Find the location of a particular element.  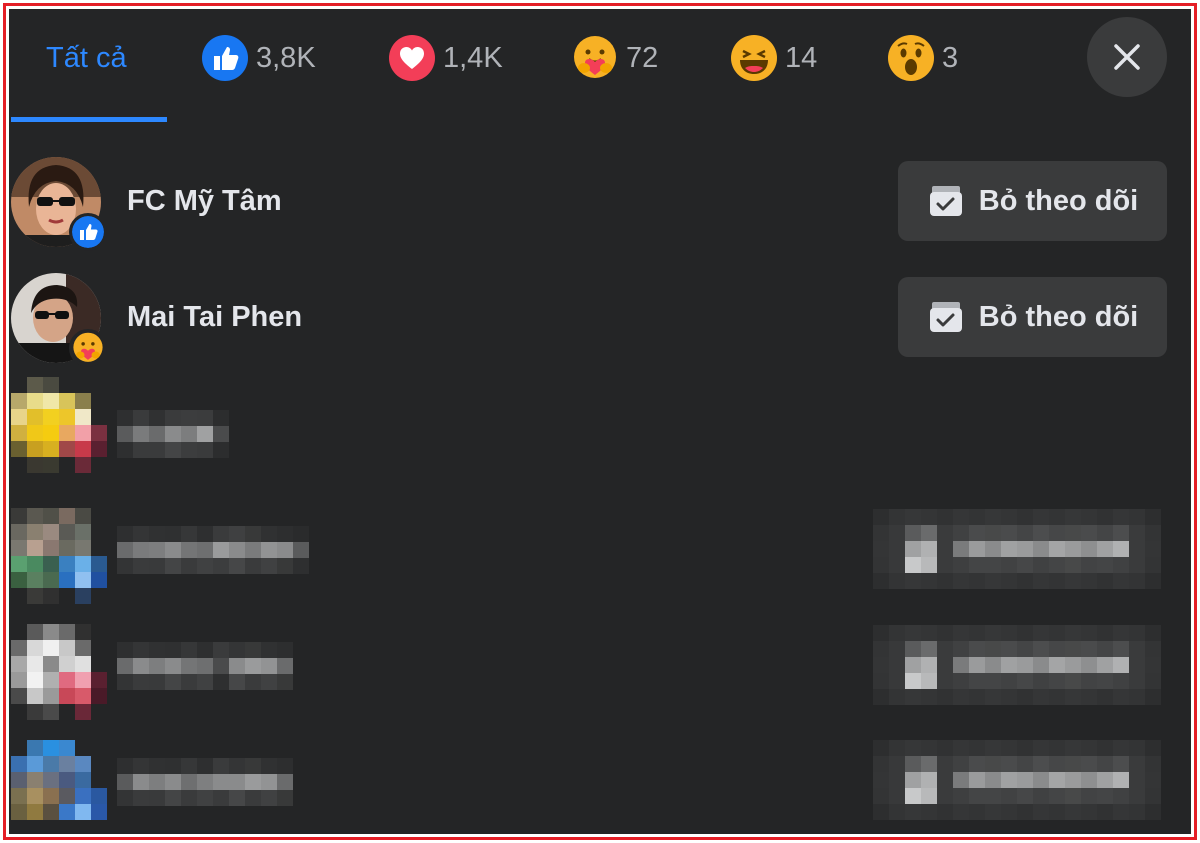

tab-love-count: 1,4K is located at coordinates (473, 57).